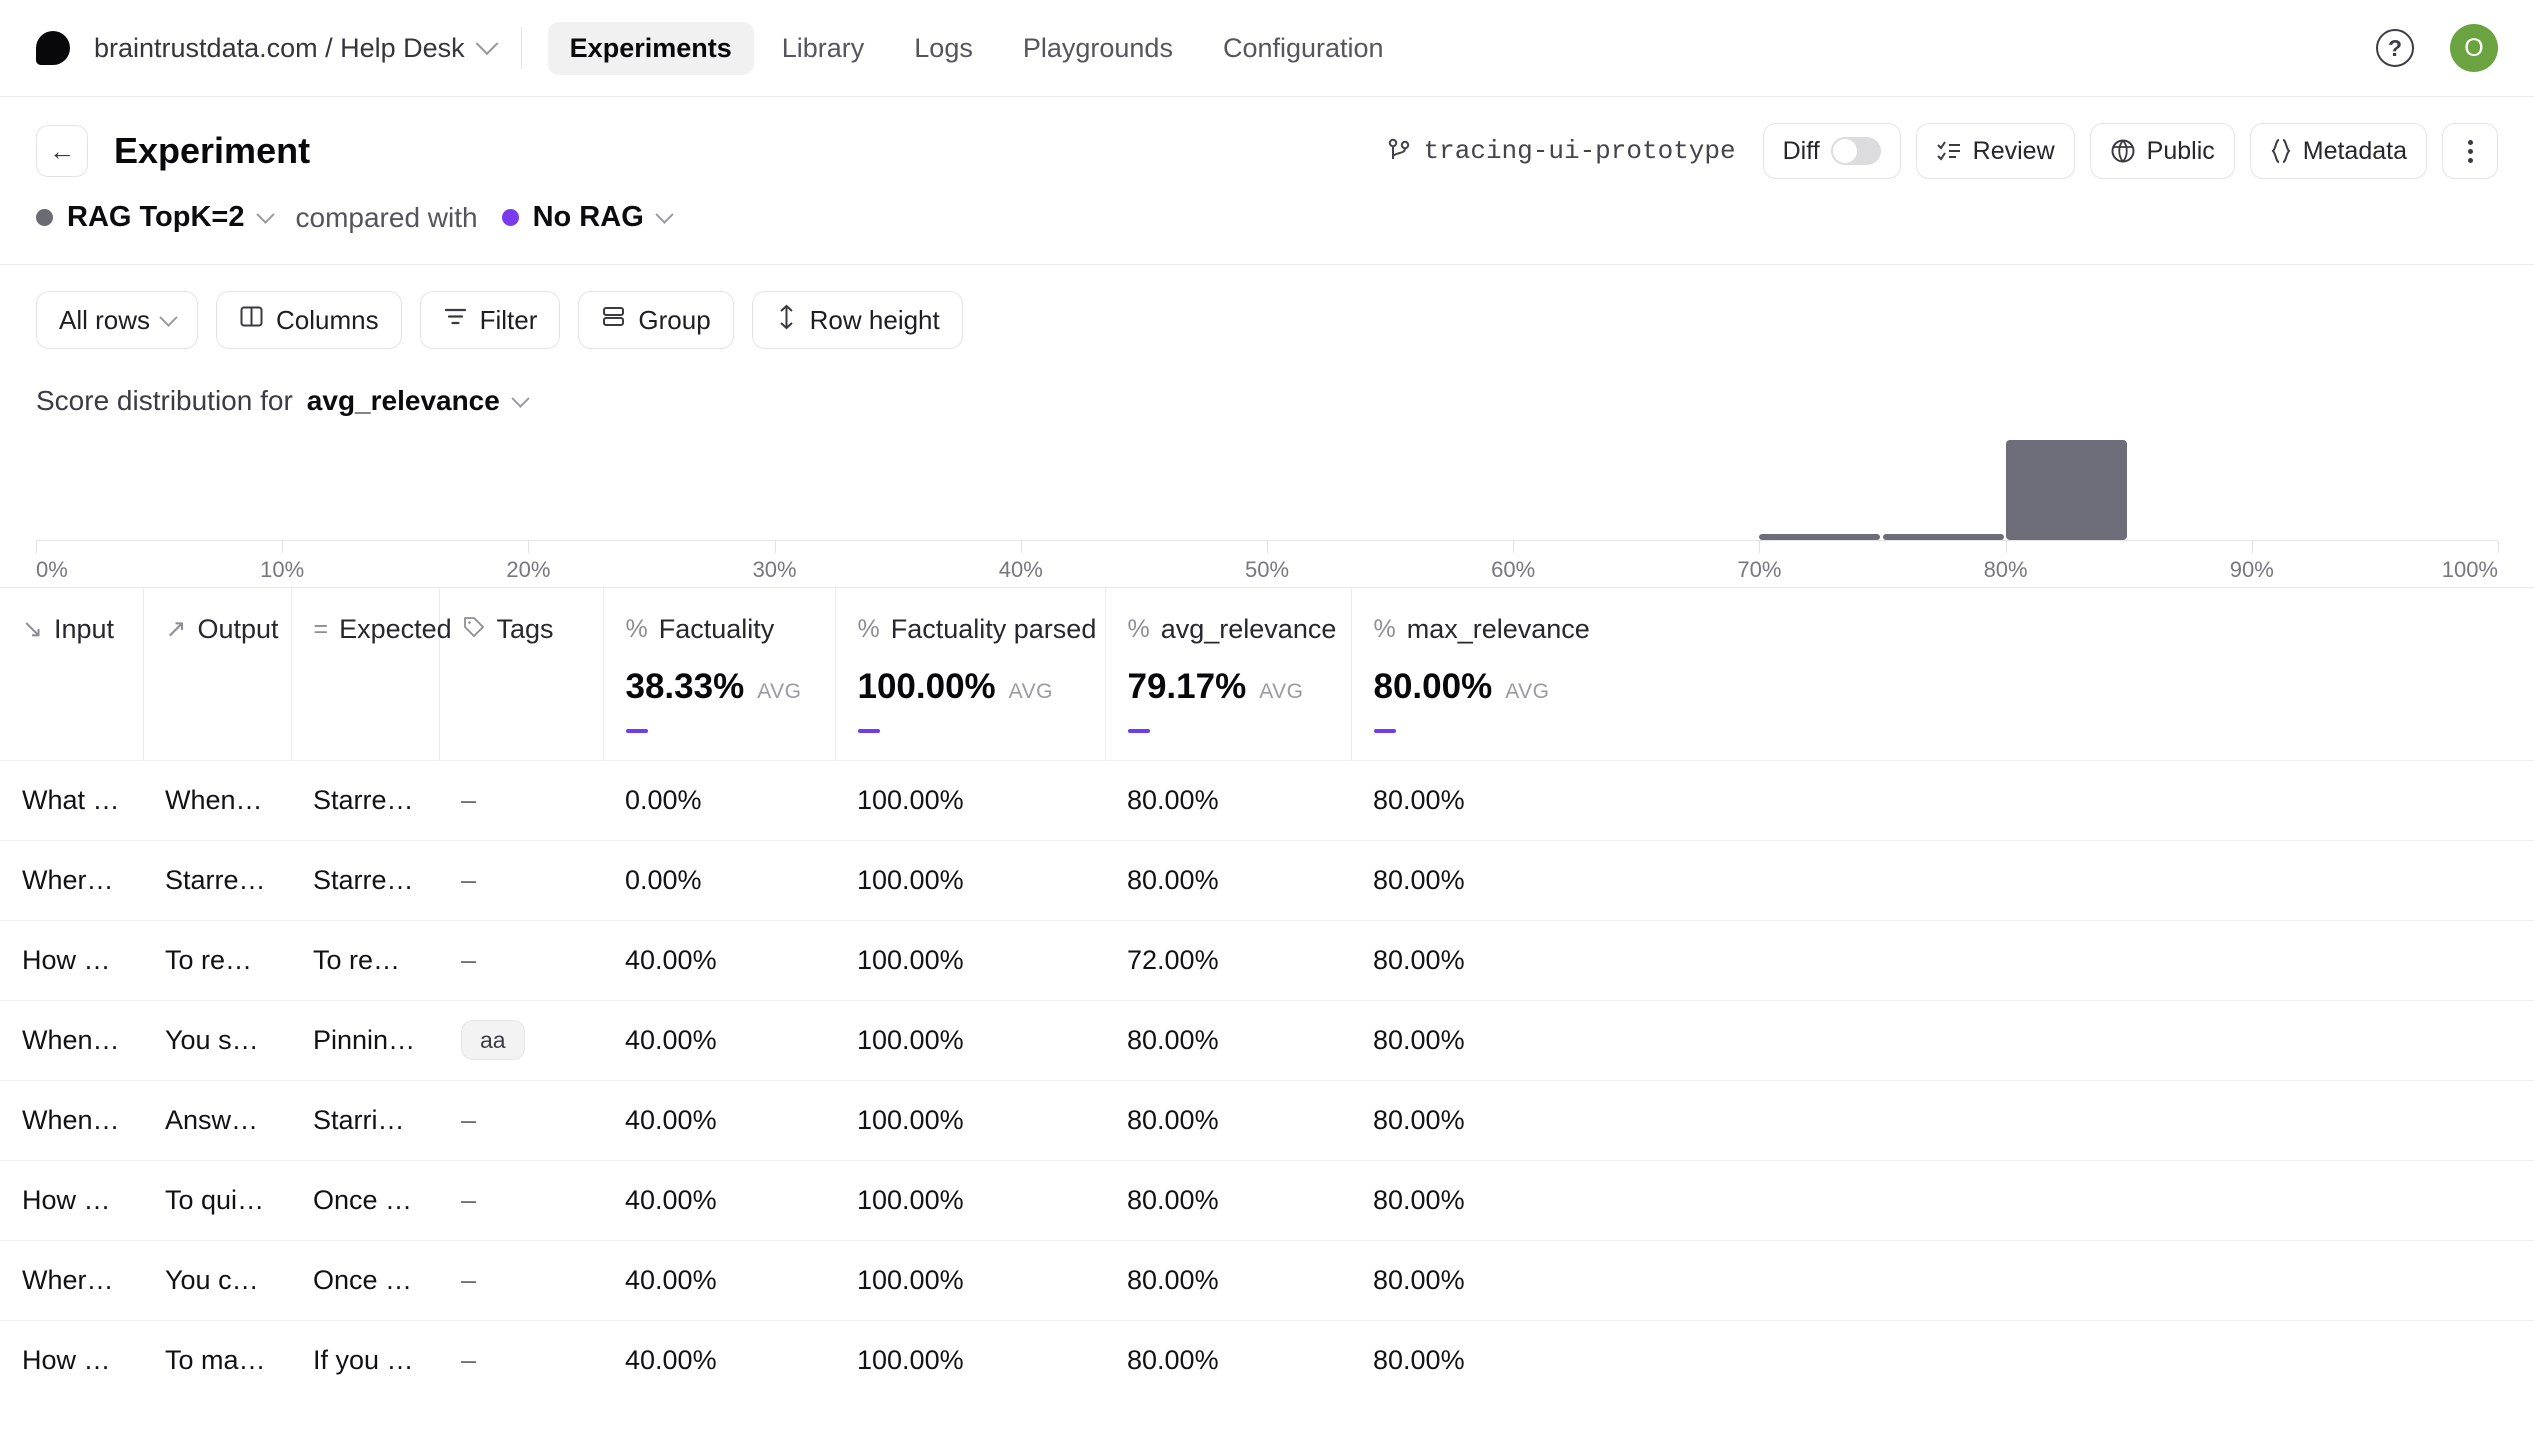 Image resolution: width=2534 pixels, height=1450 pixels. Describe the element at coordinates (371, 674) in the screenshot. I see `column-header-expected: = Expected` at that location.